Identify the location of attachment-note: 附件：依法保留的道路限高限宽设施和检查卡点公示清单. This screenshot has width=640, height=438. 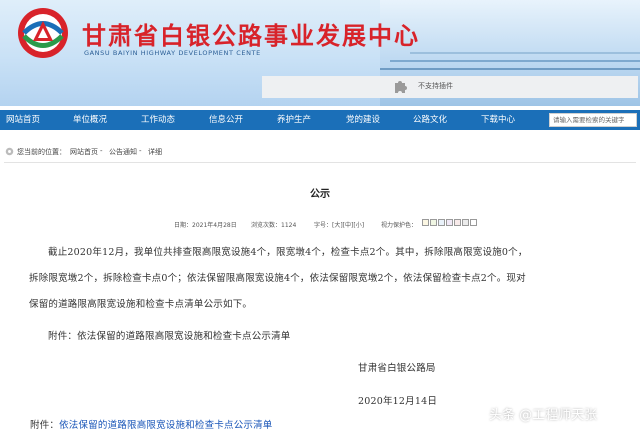
(169, 336).